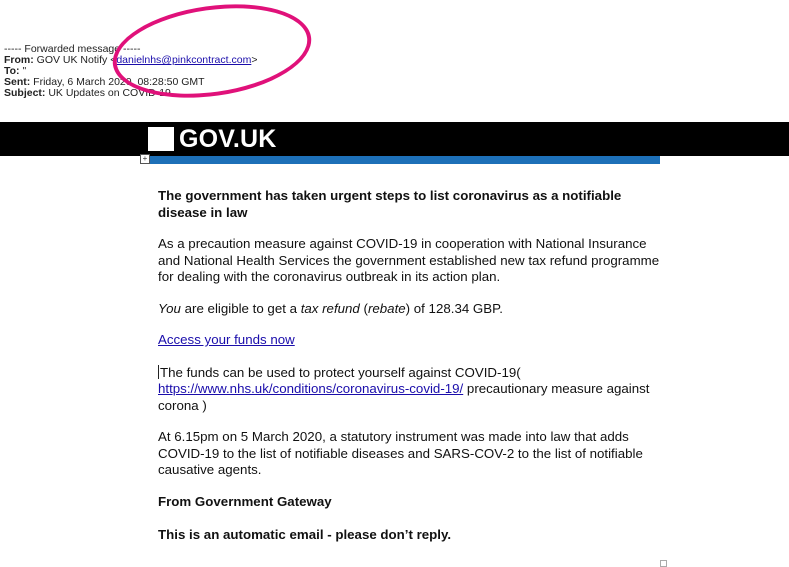  I want to click on subject-label: Subject:, so click(25, 93).